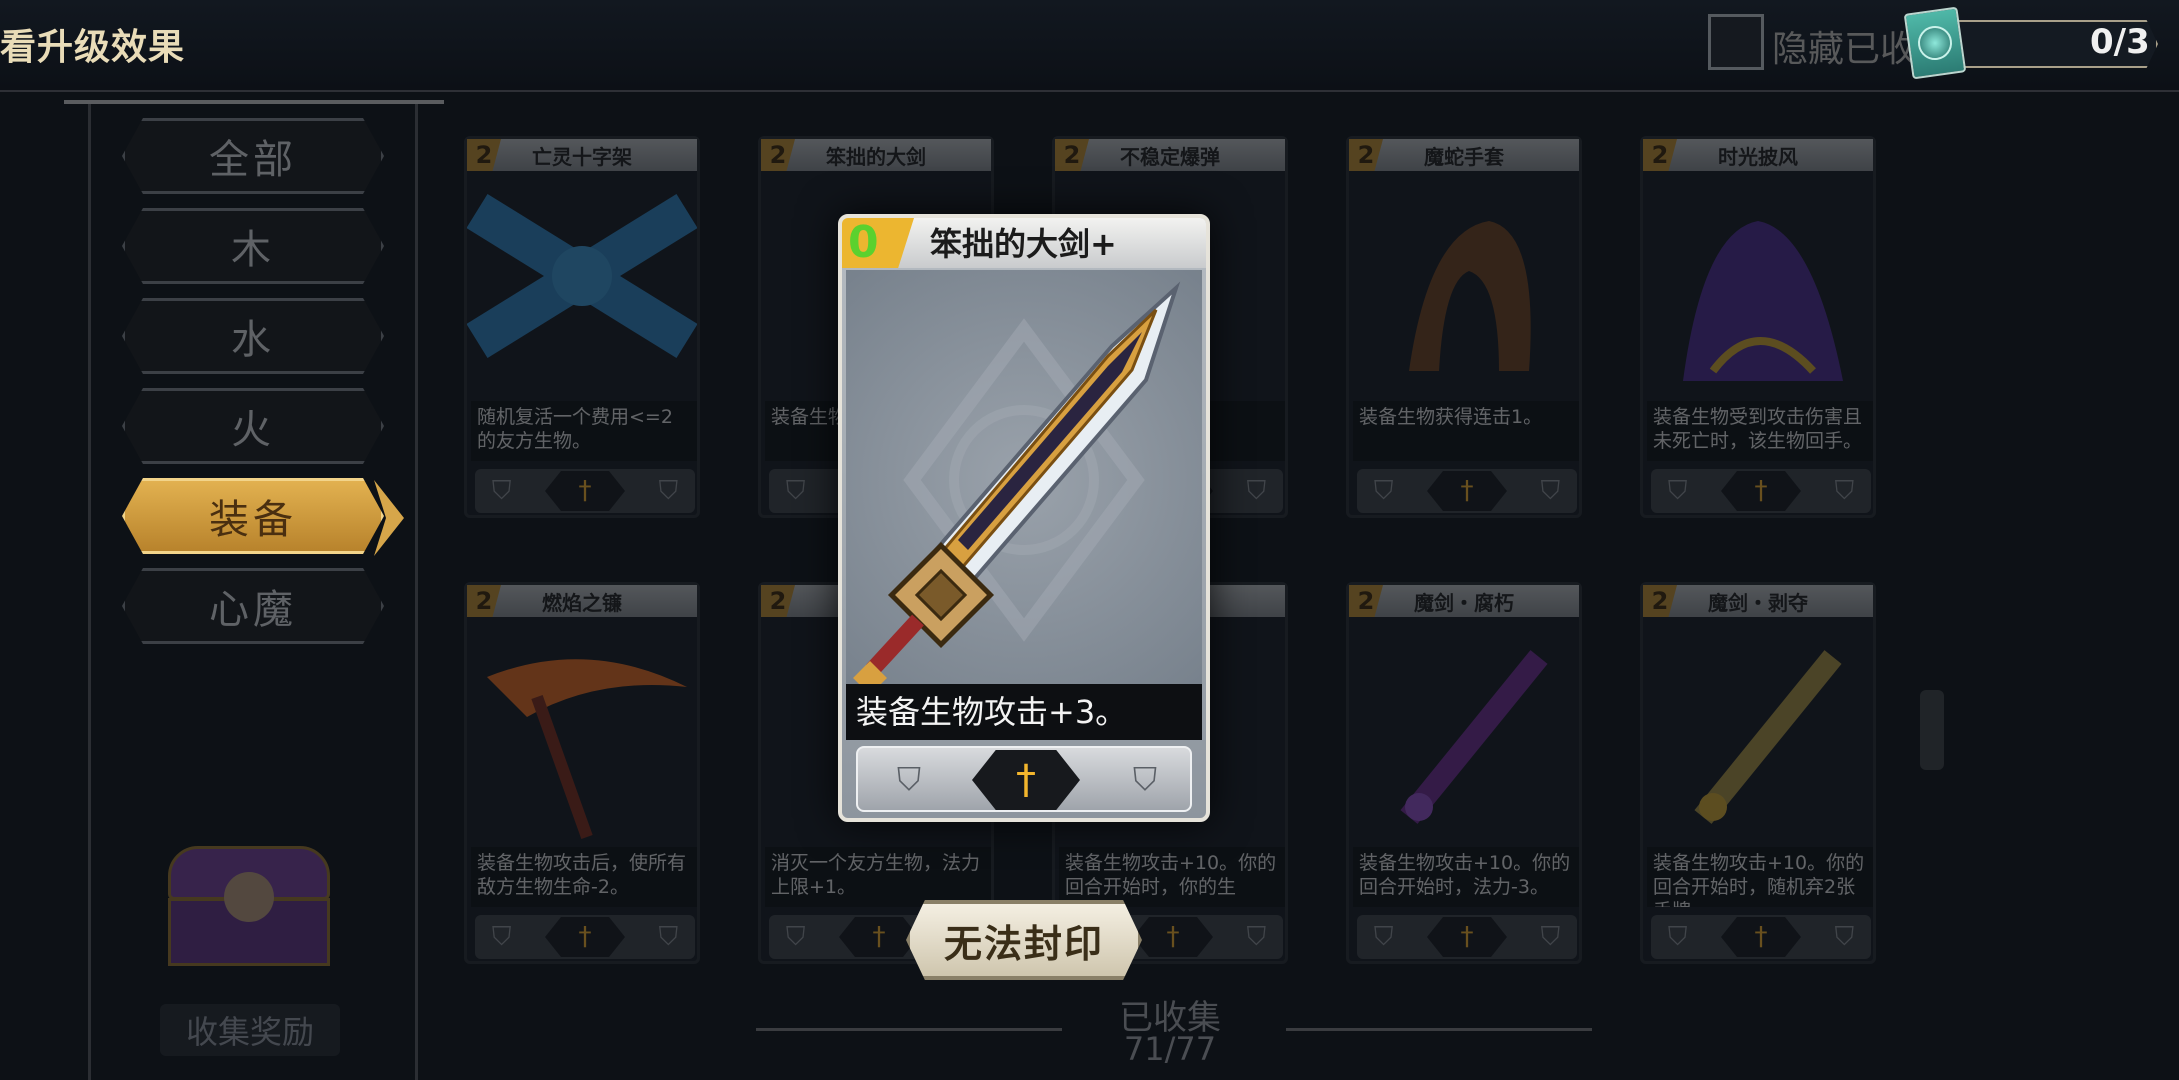 This screenshot has height=1080, width=2179. What do you see at coordinates (1464, 732) in the screenshot?
I see `purple-sword-art-icon` at bounding box center [1464, 732].